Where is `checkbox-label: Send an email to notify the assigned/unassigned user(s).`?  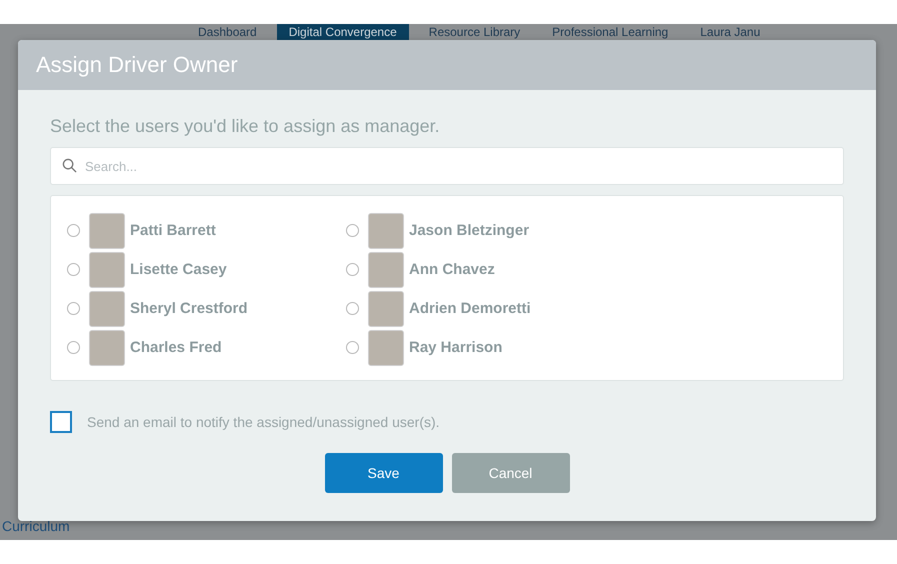 checkbox-label: Send an email to notify the assigned/unassigned user(s). is located at coordinates (263, 422).